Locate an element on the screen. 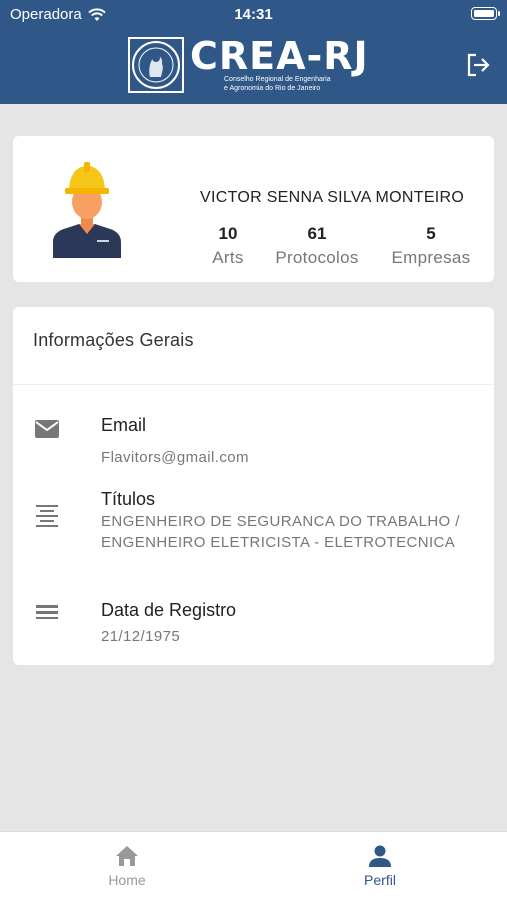  divider is located at coordinates (253, 384).